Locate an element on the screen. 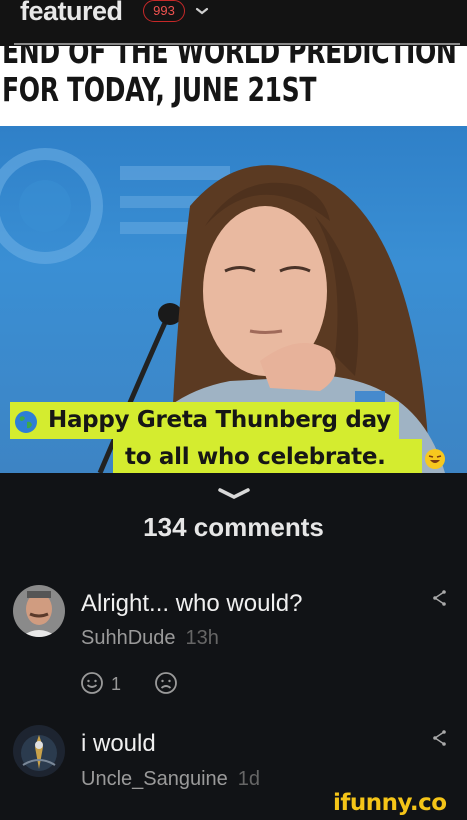  comments-count: 134 comments is located at coordinates (233, 527).